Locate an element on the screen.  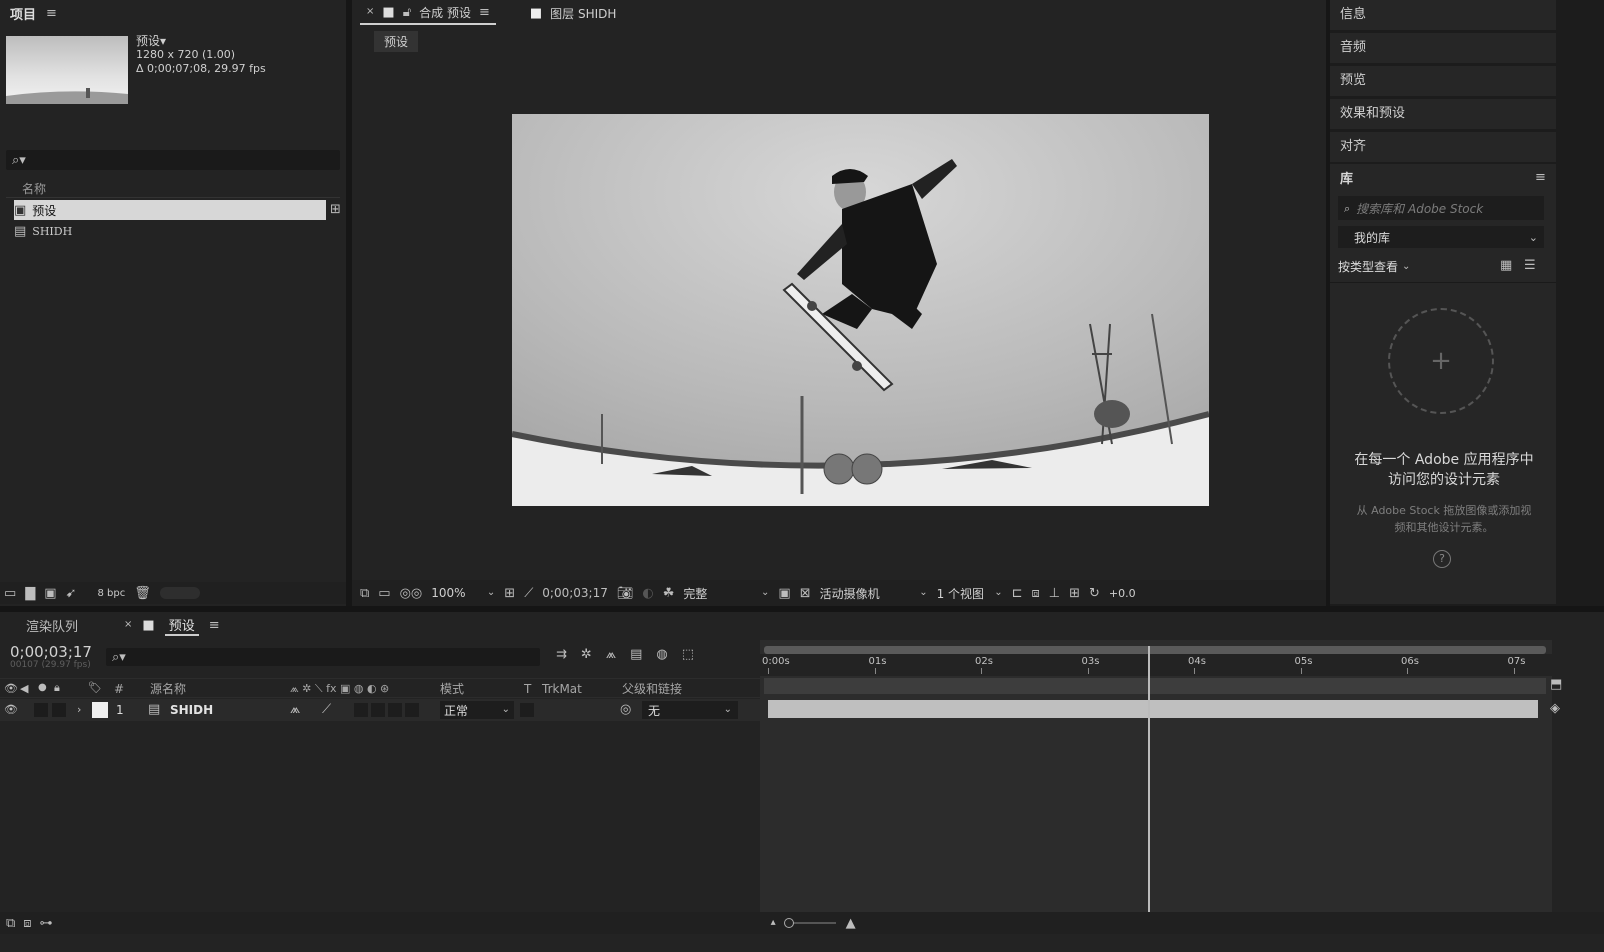
exposure-value: +0.0 is located at coordinates (1122, 593).